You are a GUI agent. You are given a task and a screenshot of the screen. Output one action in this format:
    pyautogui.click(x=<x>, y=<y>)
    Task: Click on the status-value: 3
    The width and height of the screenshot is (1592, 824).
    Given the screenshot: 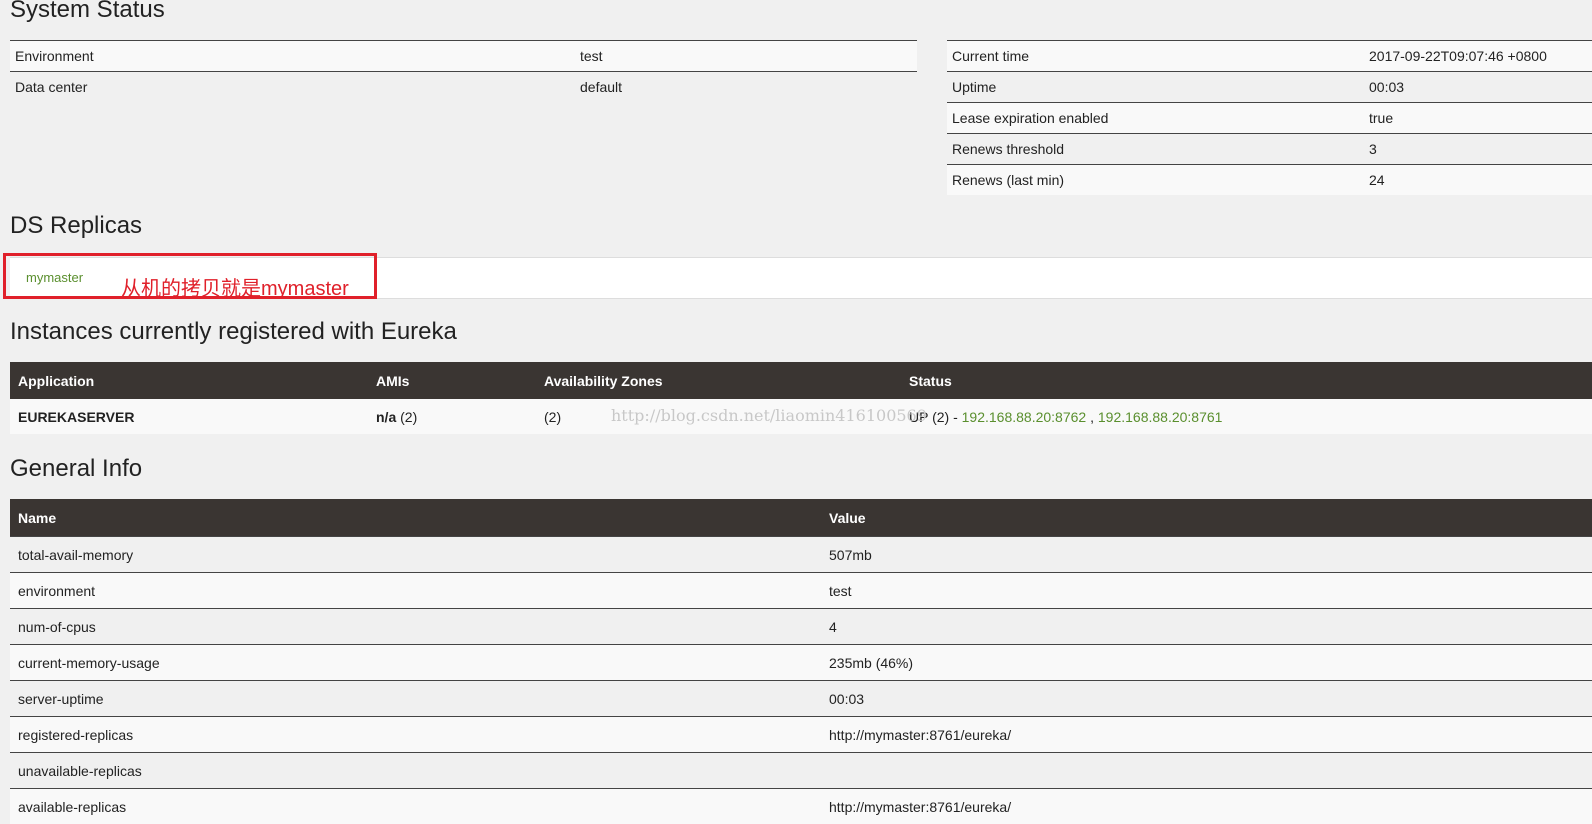 What is the action you would take?
    pyautogui.click(x=1478, y=149)
    